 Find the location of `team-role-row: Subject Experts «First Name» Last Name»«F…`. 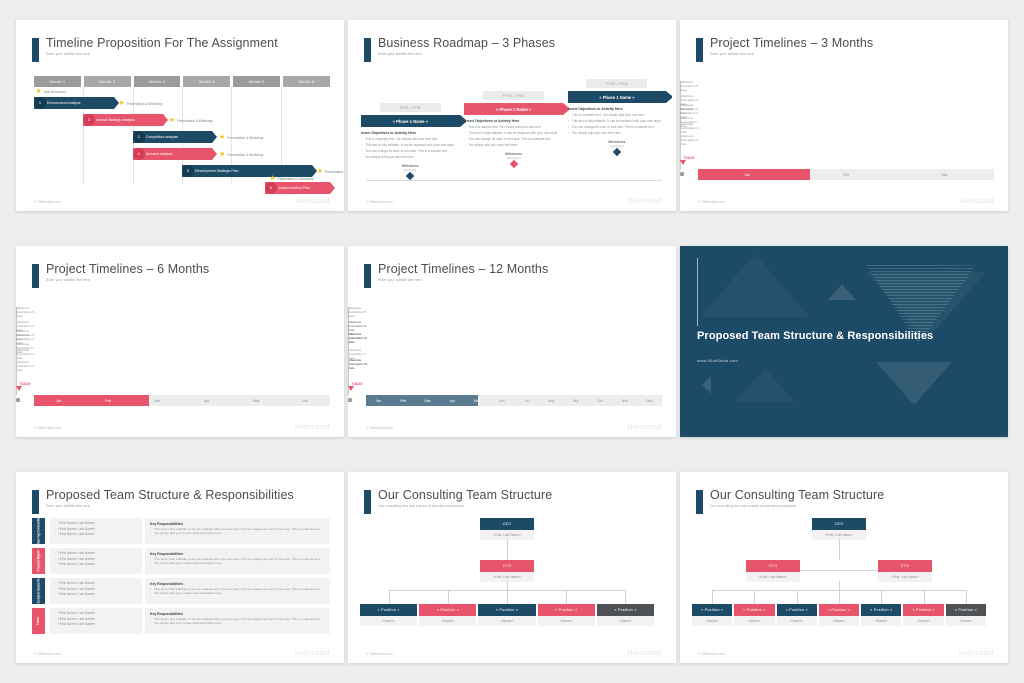

team-role-row: Subject Experts «First Name» Last Name»«F… is located at coordinates (181, 591).